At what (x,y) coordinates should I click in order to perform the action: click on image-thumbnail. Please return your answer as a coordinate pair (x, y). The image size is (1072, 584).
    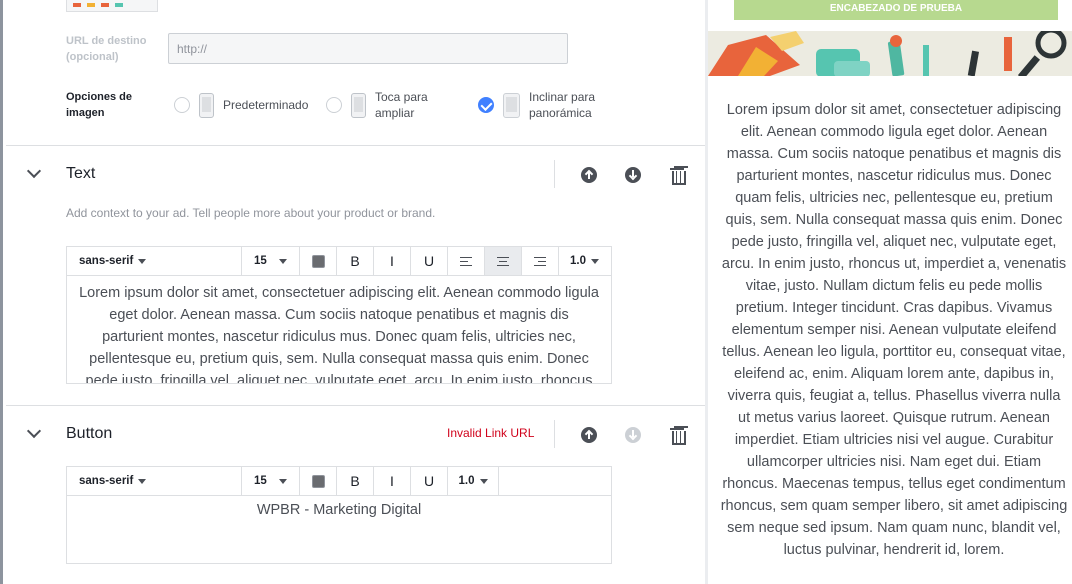
    Looking at the image, I should click on (112, 6).